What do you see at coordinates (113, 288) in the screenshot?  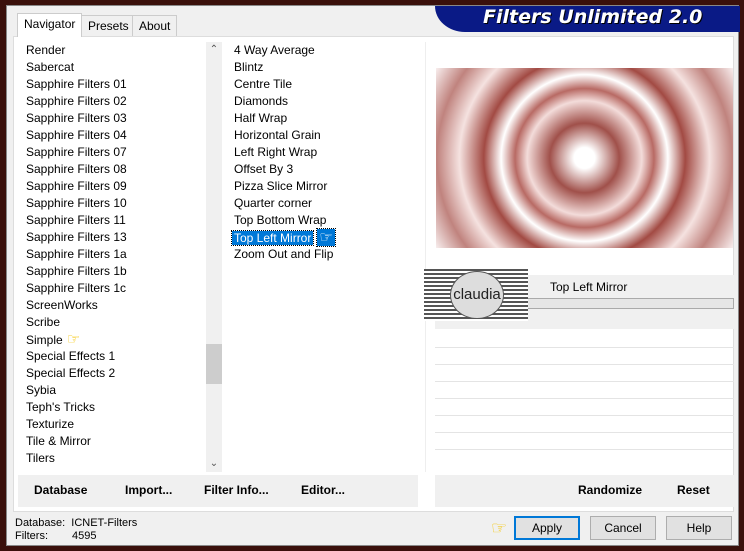 I see `list-item: Sapphire Filters 1c` at bounding box center [113, 288].